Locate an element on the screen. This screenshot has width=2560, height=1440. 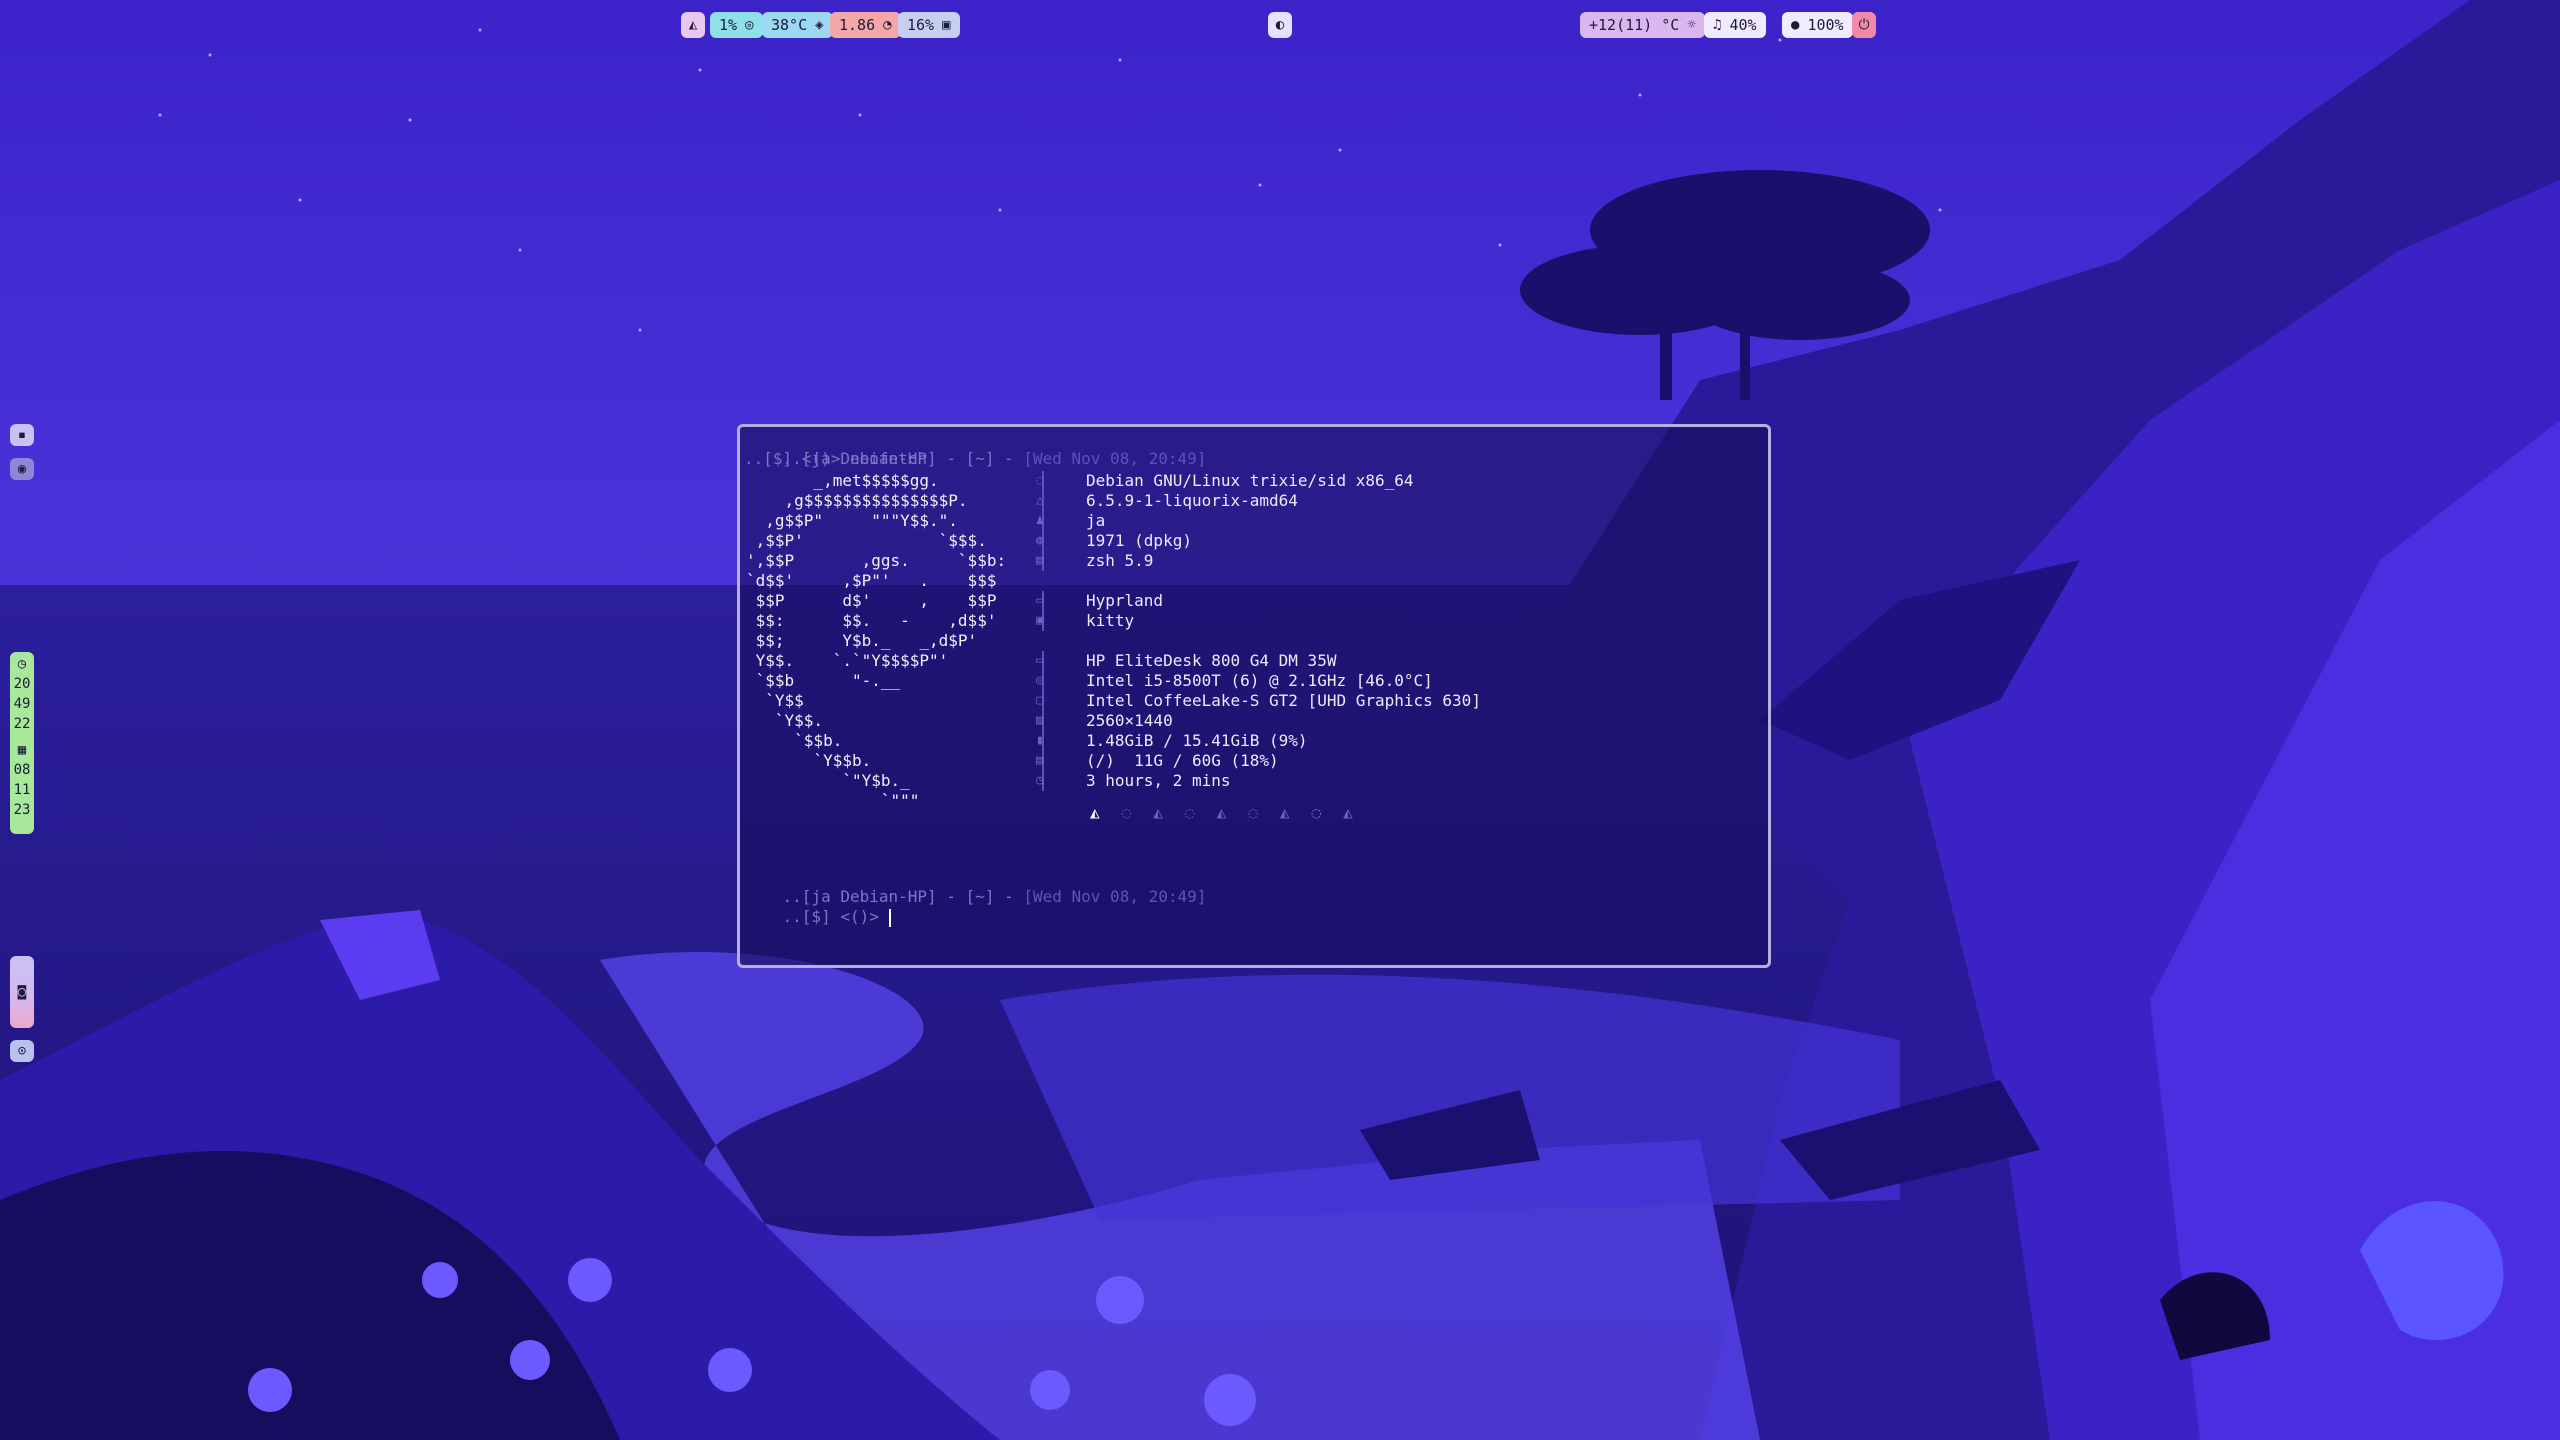
resolution-icon: ▨ is located at coordinates (1040, 720).